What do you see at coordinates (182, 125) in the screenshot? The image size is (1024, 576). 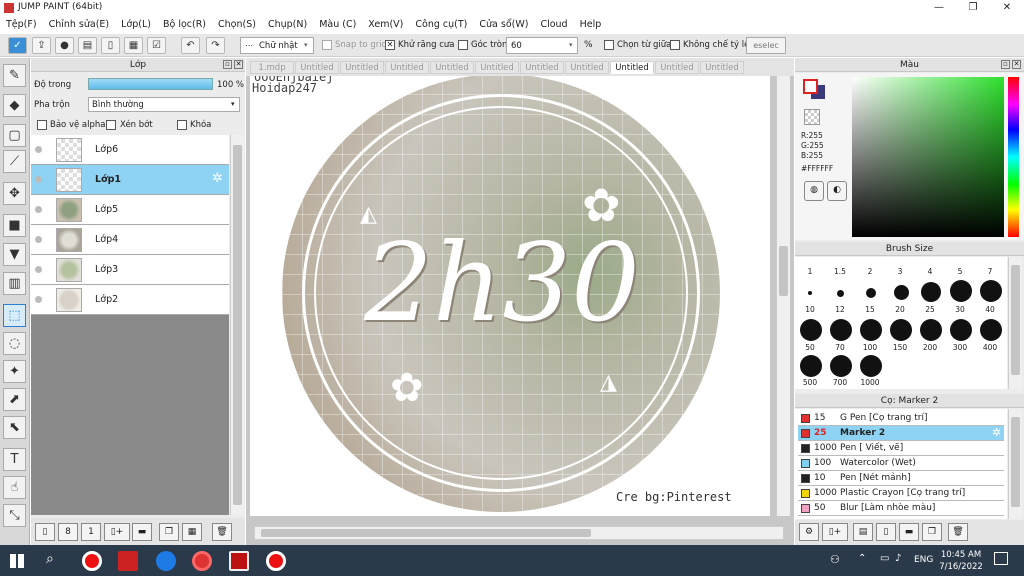 I see `lock-checkbox` at bounding box center [182, 125].